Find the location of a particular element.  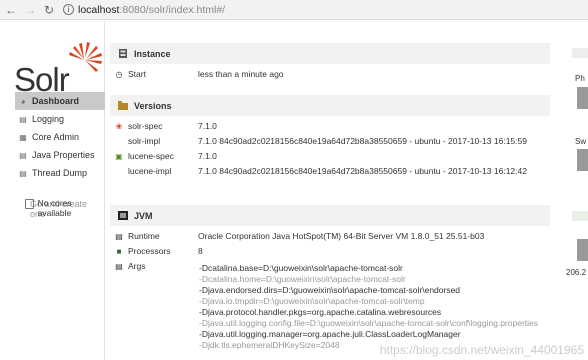

back-icon: ← is located at coordinates (11, 10).